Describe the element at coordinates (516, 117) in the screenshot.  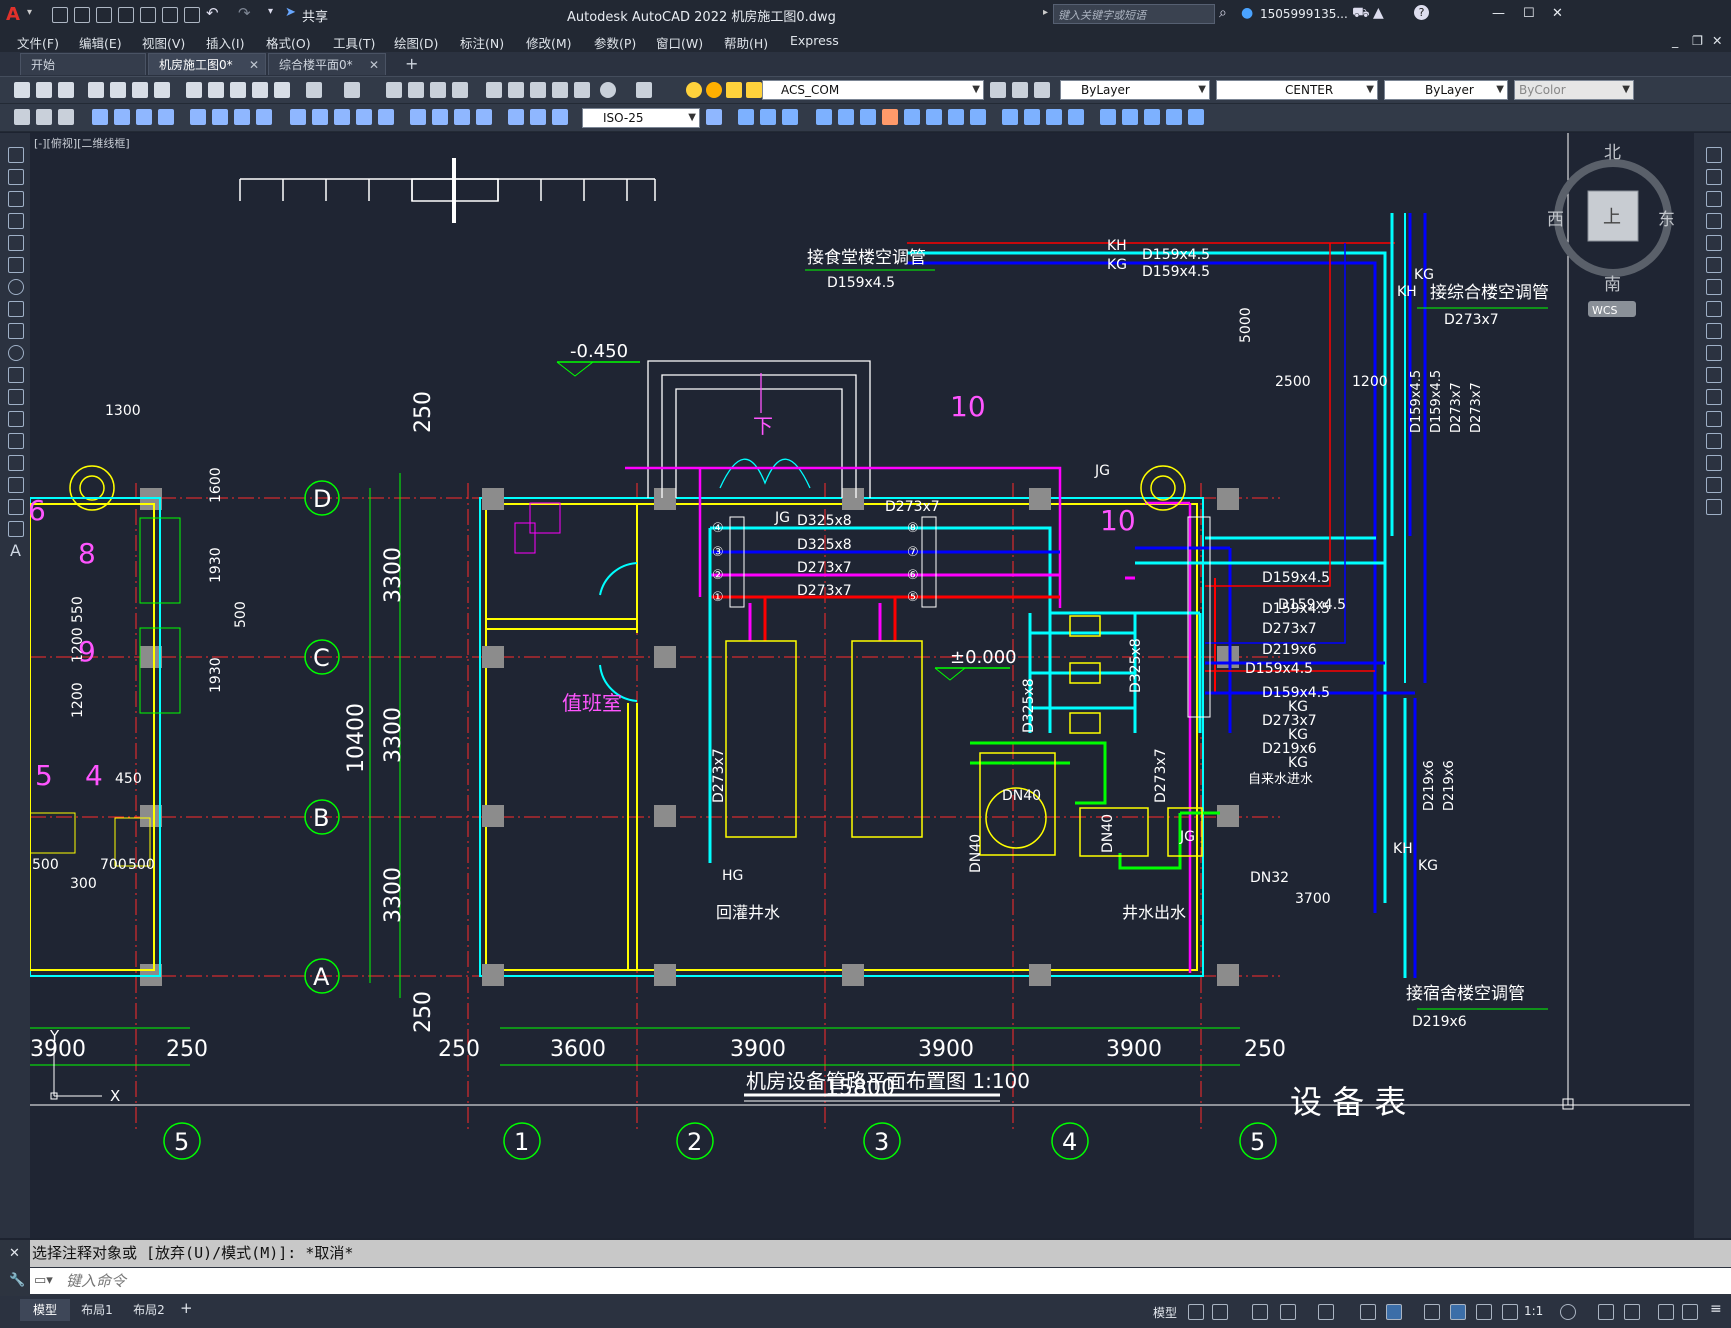
I see `dim-edit-icon` at that location.